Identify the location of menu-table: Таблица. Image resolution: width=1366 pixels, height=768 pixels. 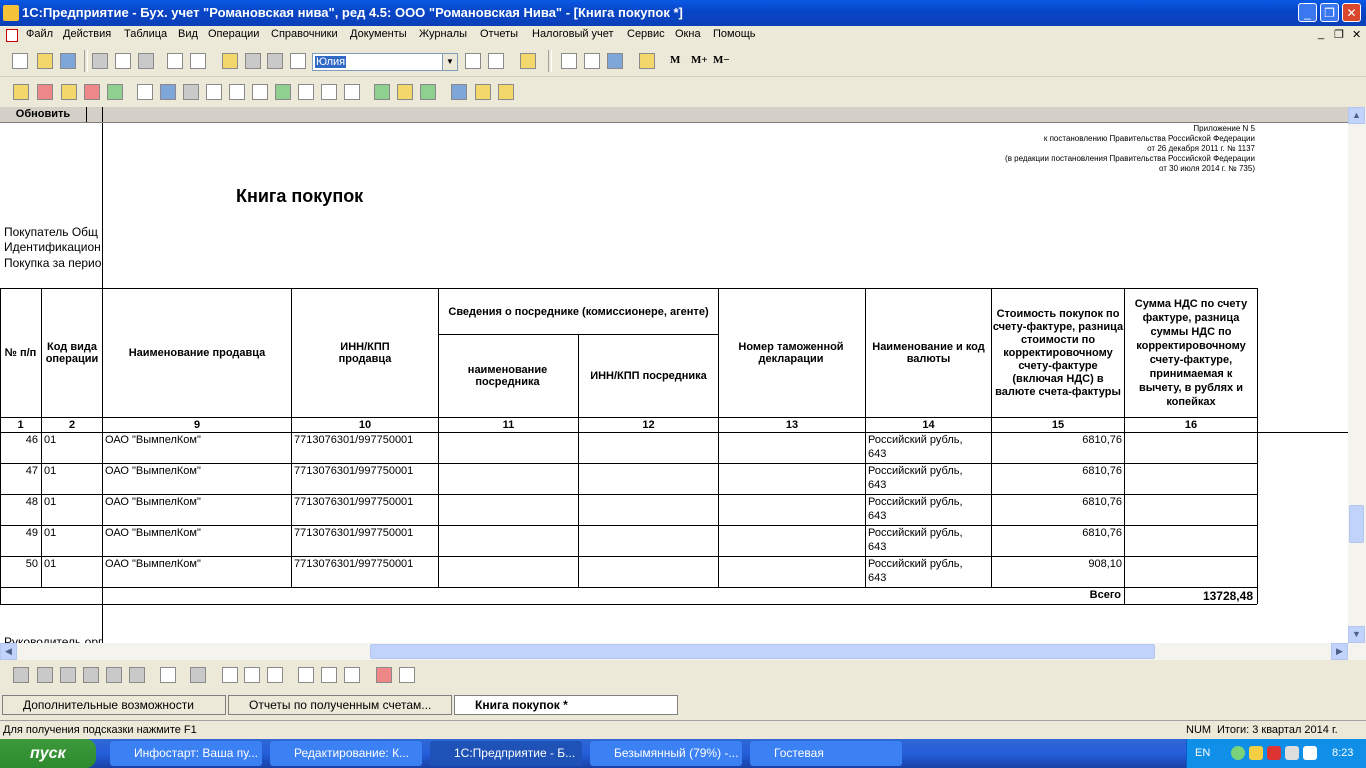
(145, 34).